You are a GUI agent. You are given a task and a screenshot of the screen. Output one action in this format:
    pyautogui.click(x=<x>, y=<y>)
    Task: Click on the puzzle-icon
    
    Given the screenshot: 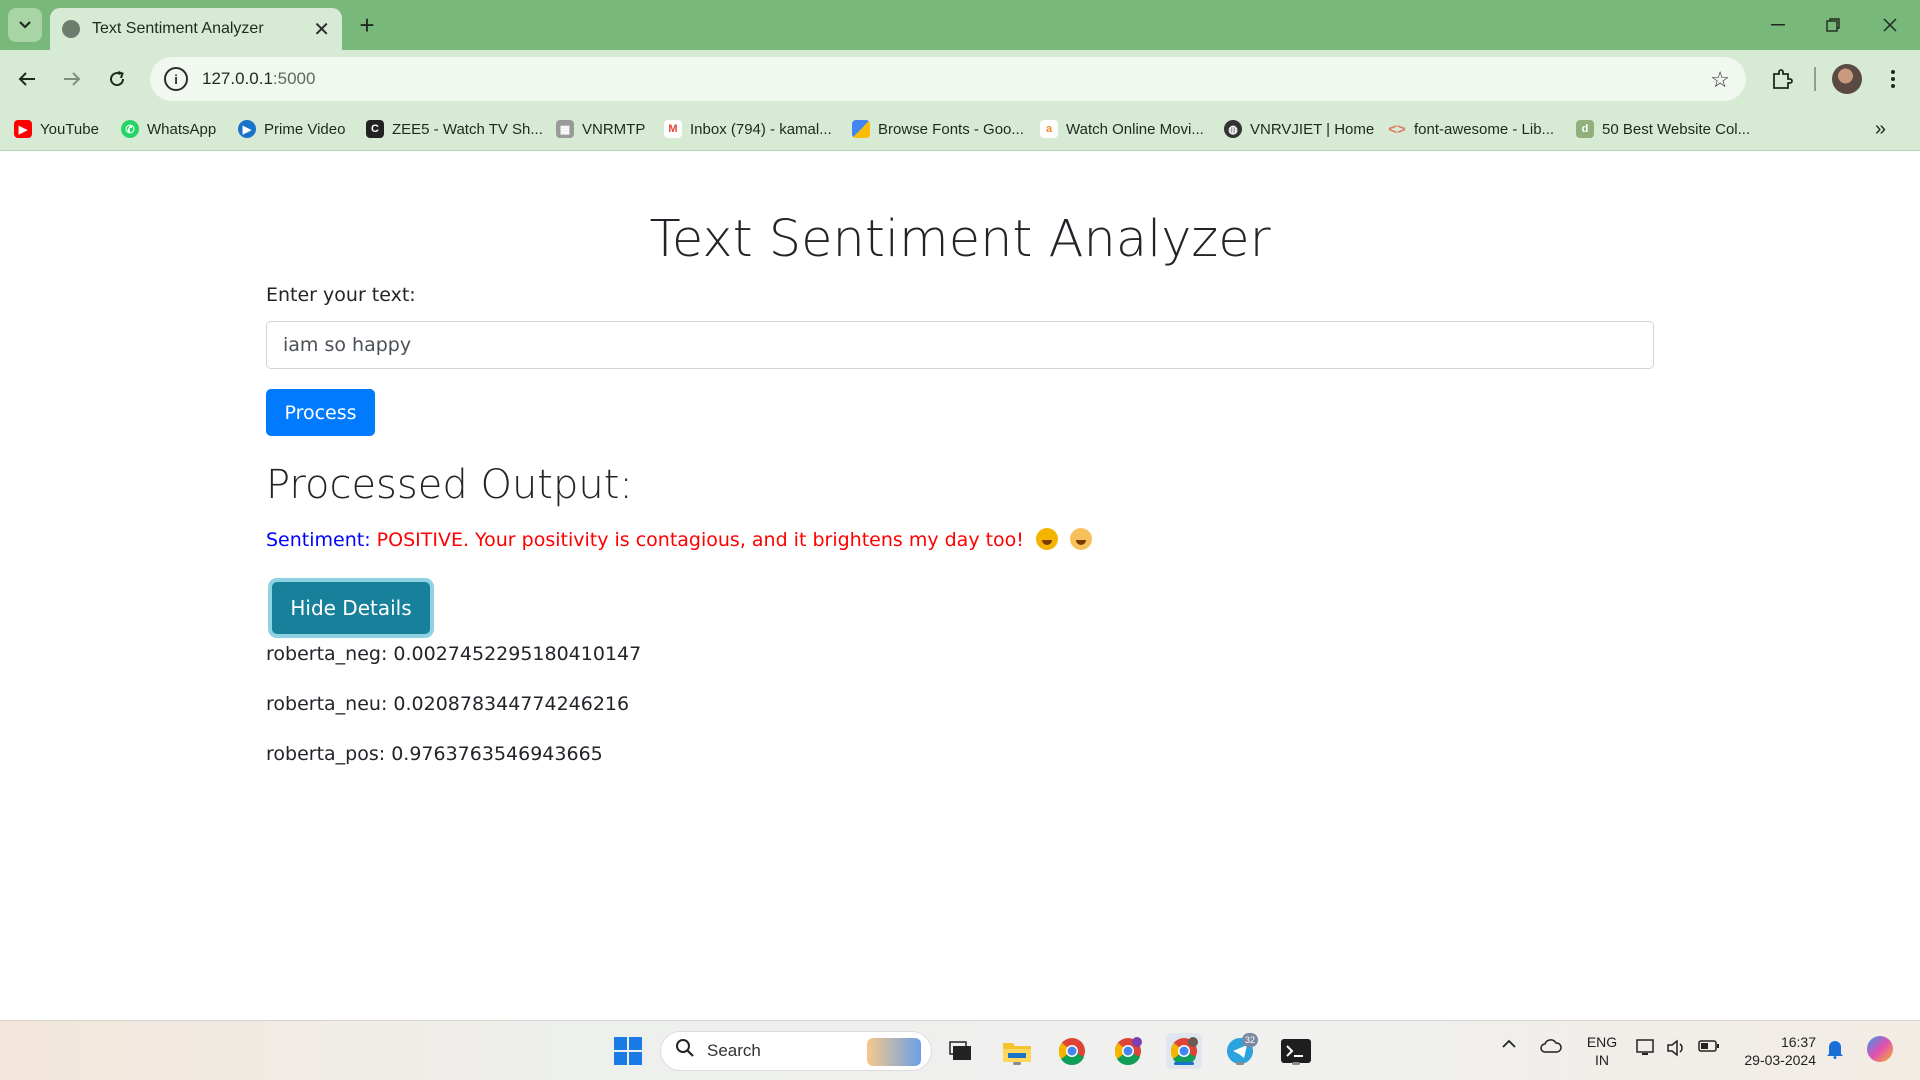 What is the action you would take?
    pyautogui.click(x=1783, y=79)
    